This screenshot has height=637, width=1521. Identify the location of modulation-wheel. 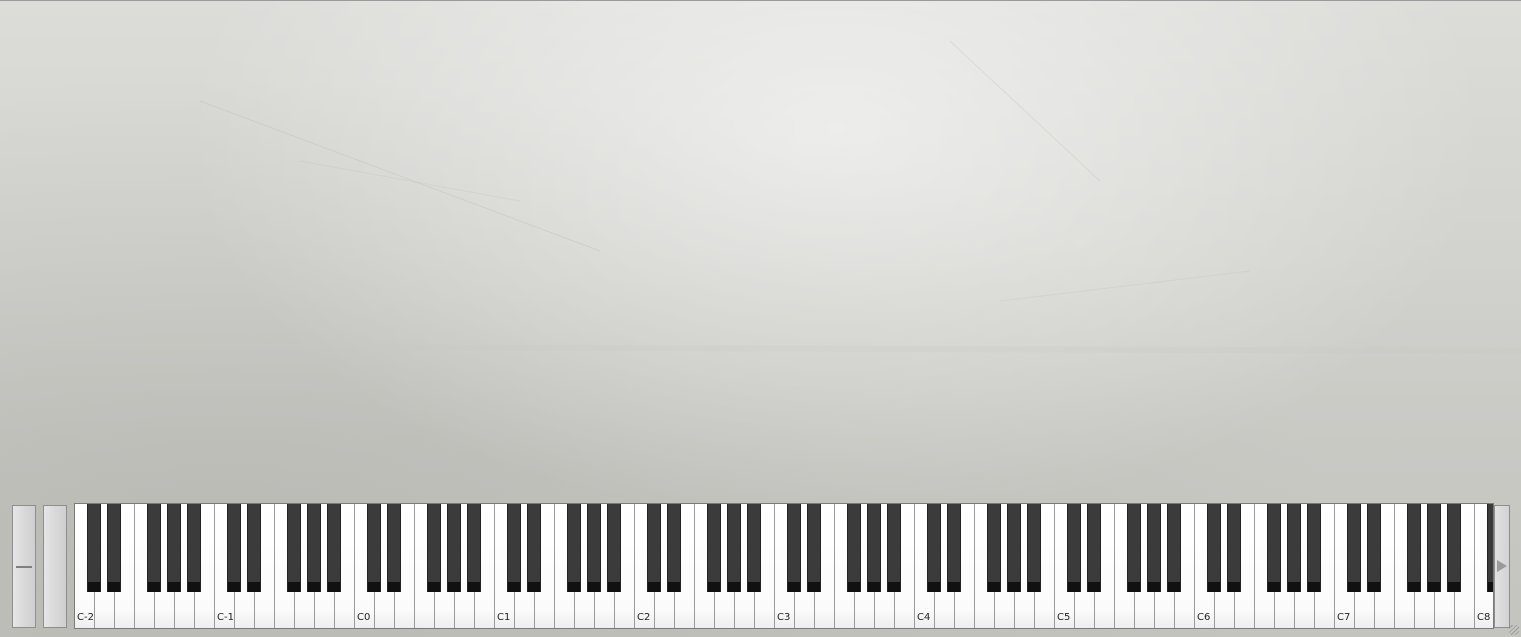
(55, 566).